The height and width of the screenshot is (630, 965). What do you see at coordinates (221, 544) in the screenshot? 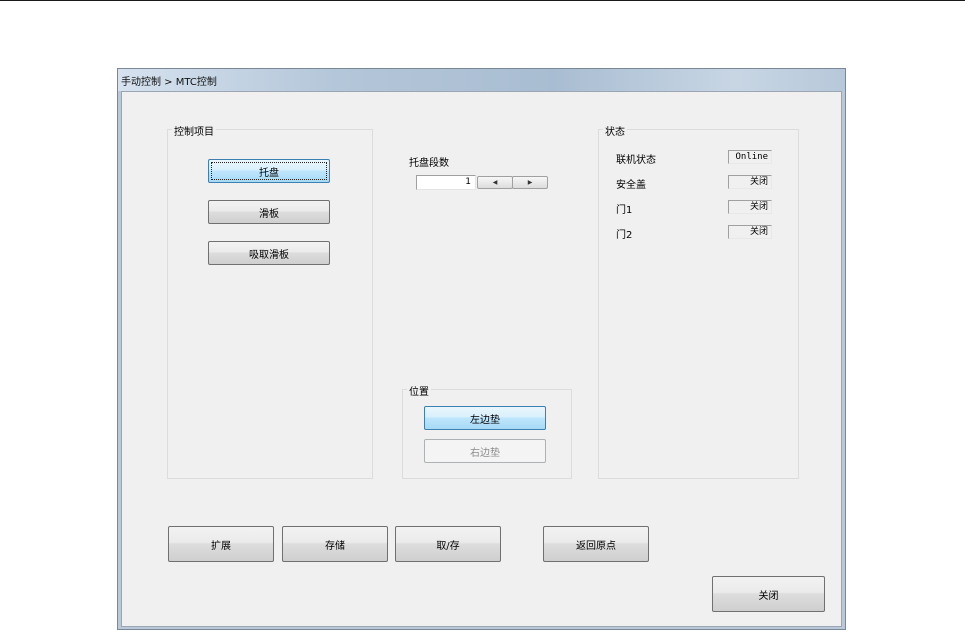
I see `expand-button: 扩展` at bounding box center [221, 544].